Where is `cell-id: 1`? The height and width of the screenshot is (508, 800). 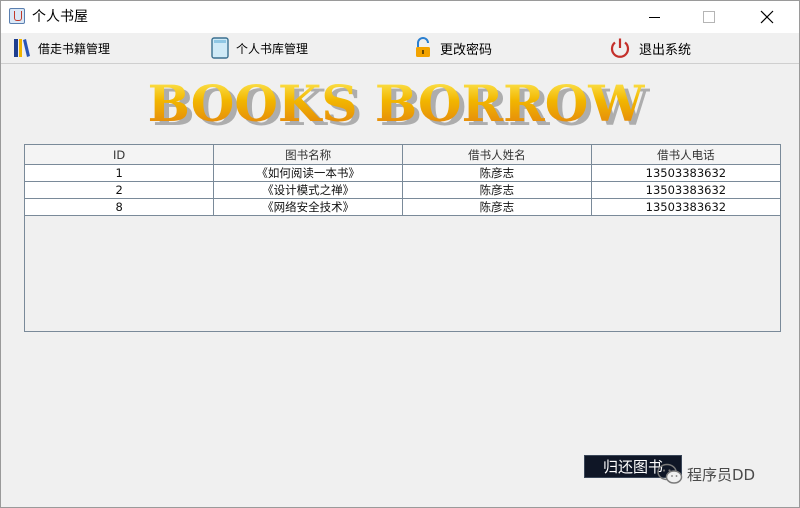 cell-id: 1 is located at coordinates (120, 173).